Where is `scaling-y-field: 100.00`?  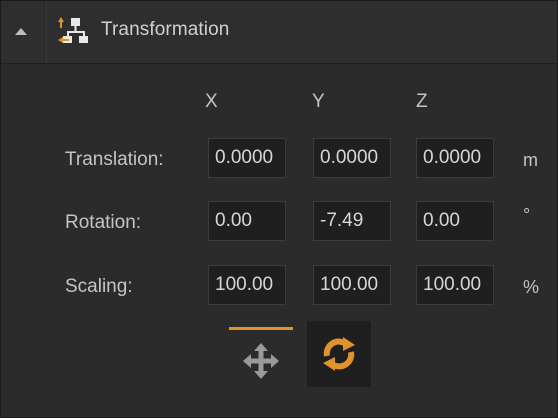
scaling-y-field: 100.00 is located at coordinates (352, 285).